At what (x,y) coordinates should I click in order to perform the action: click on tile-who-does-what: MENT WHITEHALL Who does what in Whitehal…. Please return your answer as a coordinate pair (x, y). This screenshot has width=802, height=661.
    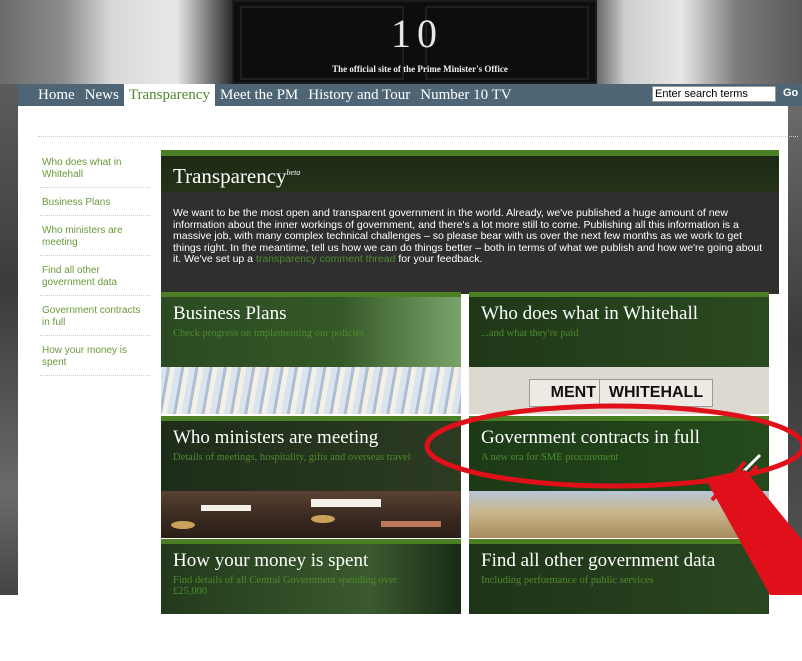
    Looking at the image, I should click on (619, 353).